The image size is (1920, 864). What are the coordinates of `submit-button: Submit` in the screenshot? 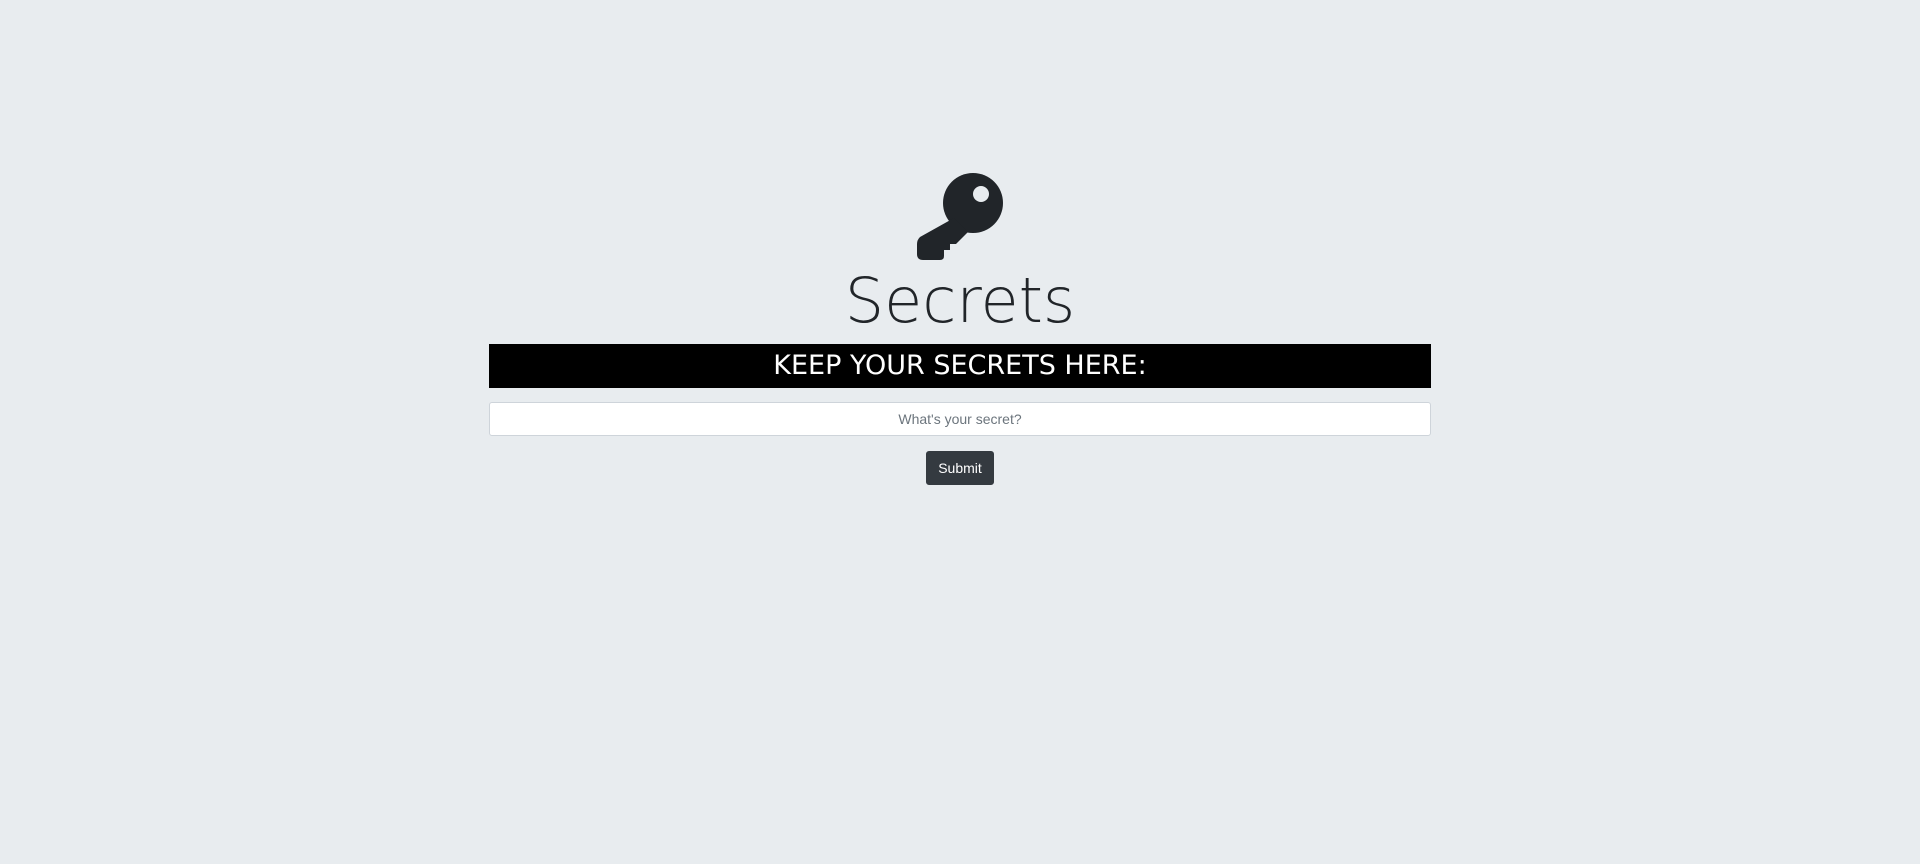 It's located at (960, 468).